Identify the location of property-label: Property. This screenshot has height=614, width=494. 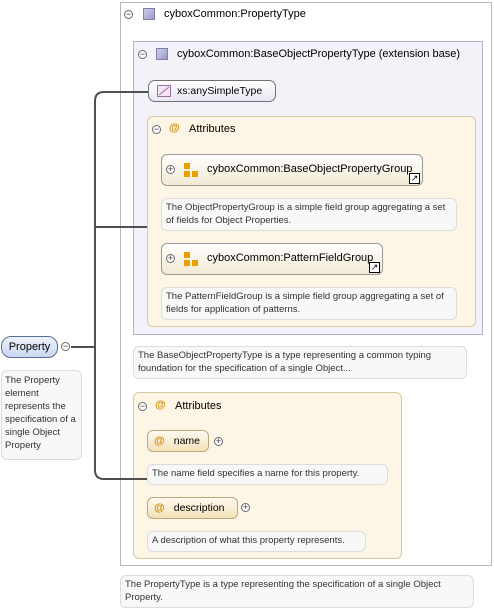
(29, 347).